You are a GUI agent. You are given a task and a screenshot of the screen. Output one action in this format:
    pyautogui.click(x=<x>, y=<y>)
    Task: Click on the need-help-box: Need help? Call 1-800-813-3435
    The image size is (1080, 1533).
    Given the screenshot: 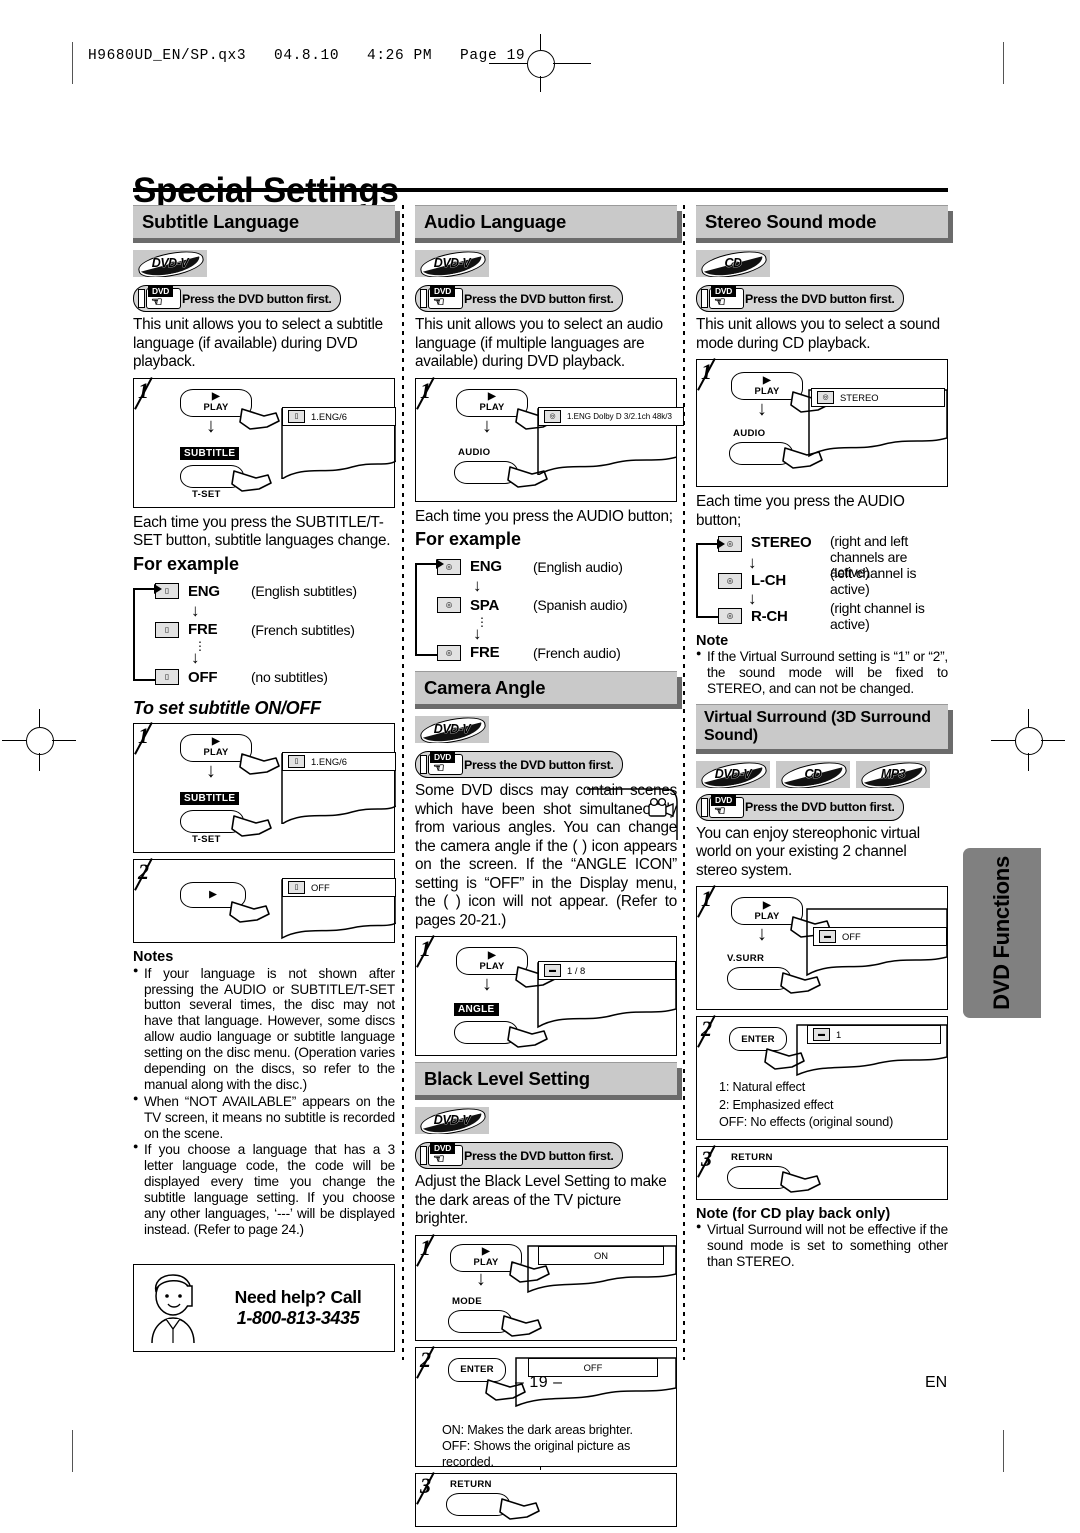 What is the action you would take?
    pyautogui.click(x=264, y=1307)
    